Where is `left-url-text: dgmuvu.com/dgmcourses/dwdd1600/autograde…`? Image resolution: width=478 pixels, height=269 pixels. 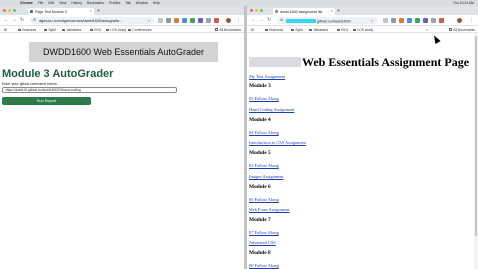 left-url-text: dgmuvu.com/dgmcourses/dwdd1600/autograde… is located at coordinates (81, 20).